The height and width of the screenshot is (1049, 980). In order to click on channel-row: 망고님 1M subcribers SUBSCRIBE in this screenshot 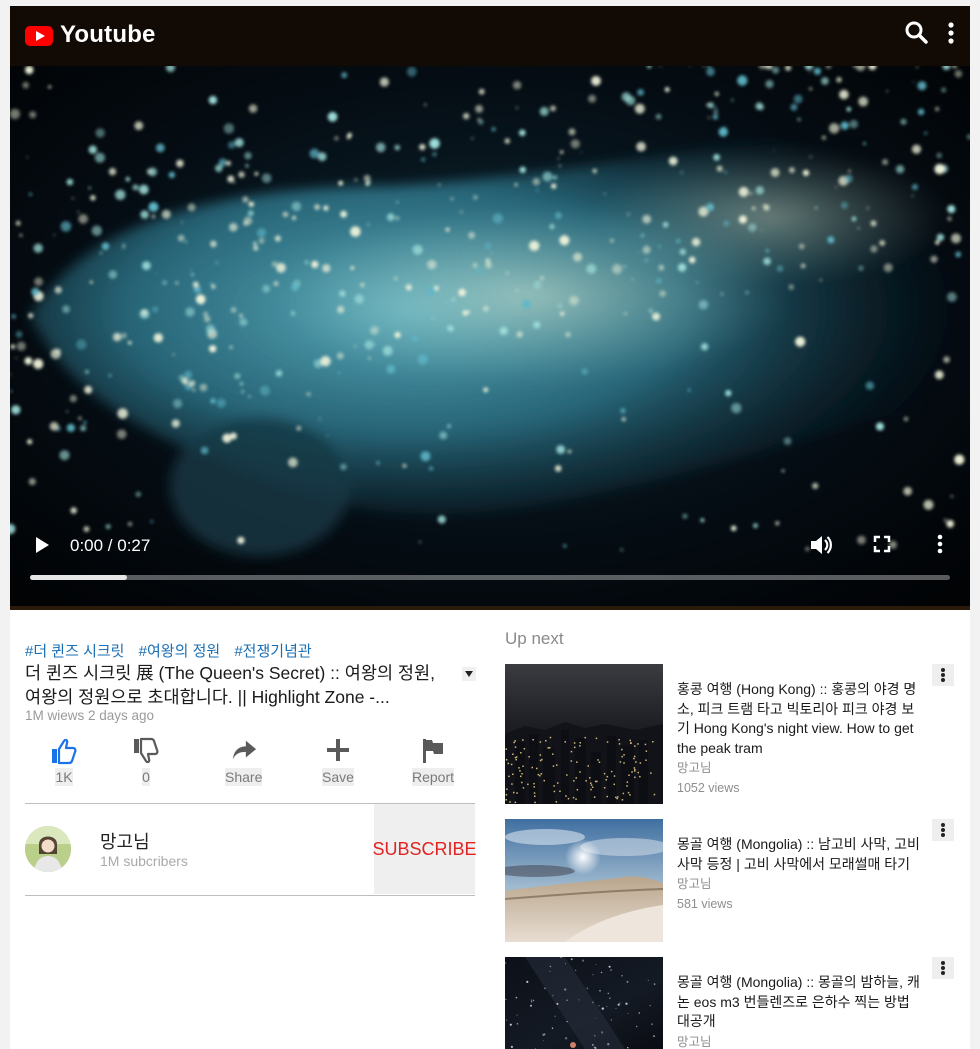, I will do `click(251, 849)`.